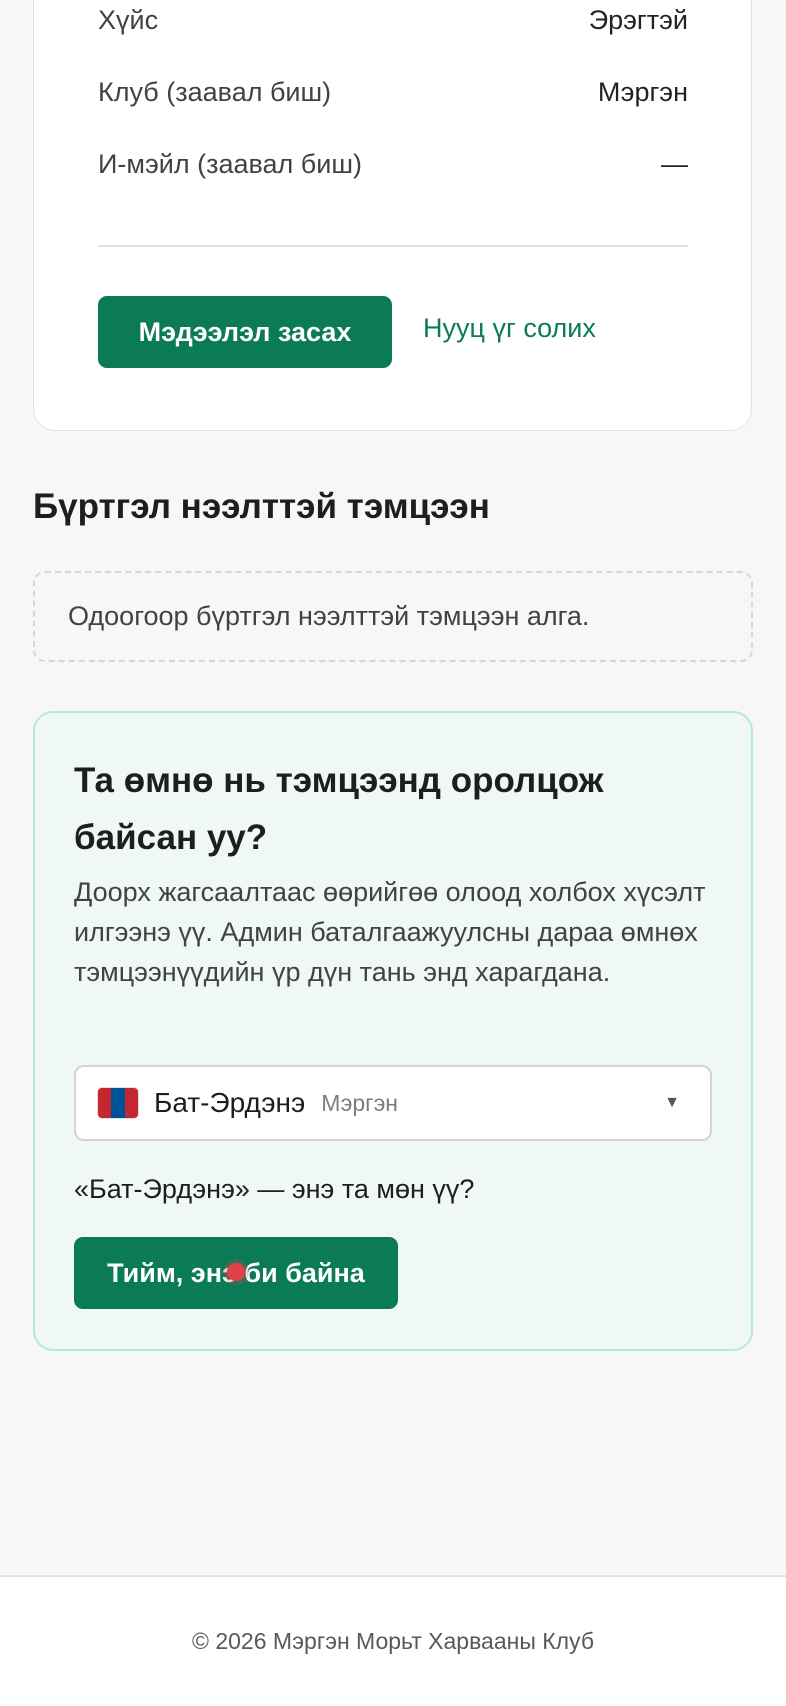 The image size is (786, 1706). I want to click on profile-row-email: И-мэйл (заавал биш) —, so click(393, 164).